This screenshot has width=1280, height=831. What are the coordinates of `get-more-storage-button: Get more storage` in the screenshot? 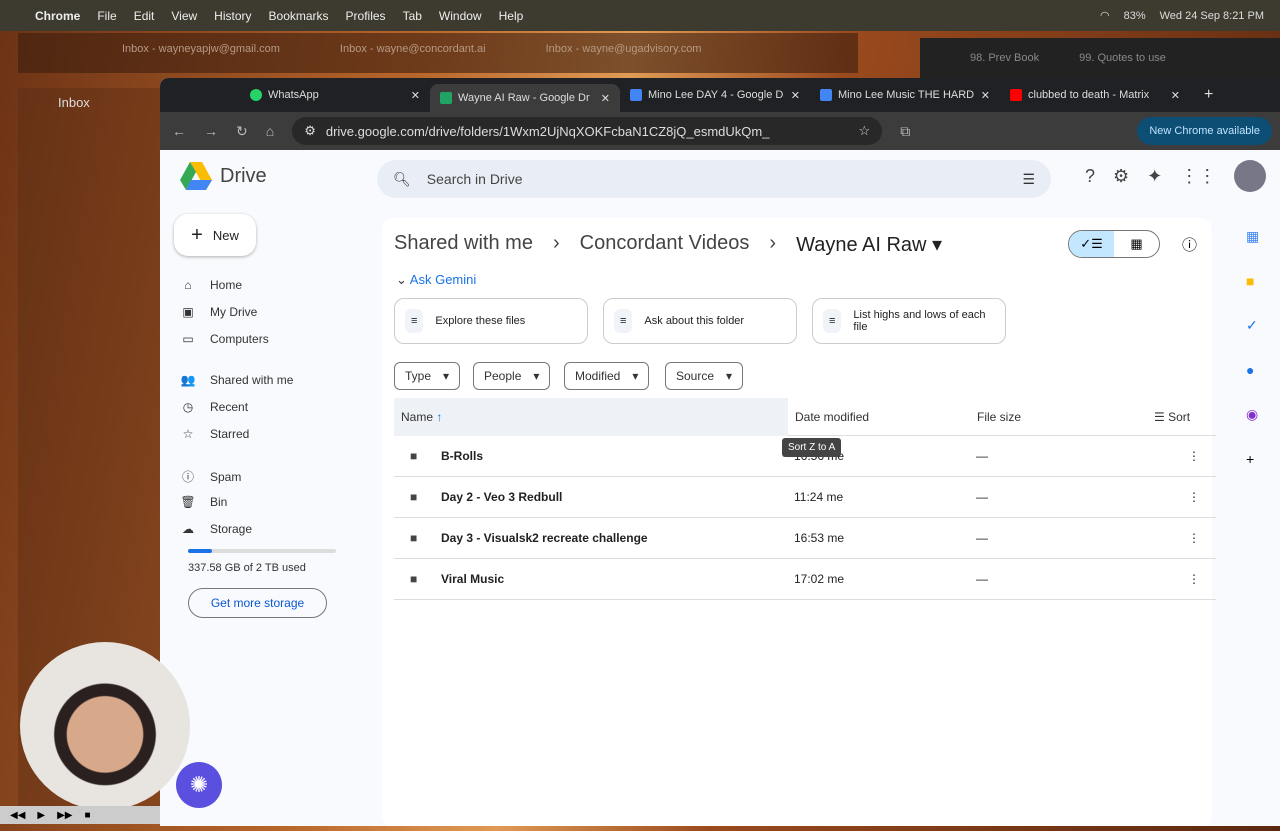 It's located at (257, 603).